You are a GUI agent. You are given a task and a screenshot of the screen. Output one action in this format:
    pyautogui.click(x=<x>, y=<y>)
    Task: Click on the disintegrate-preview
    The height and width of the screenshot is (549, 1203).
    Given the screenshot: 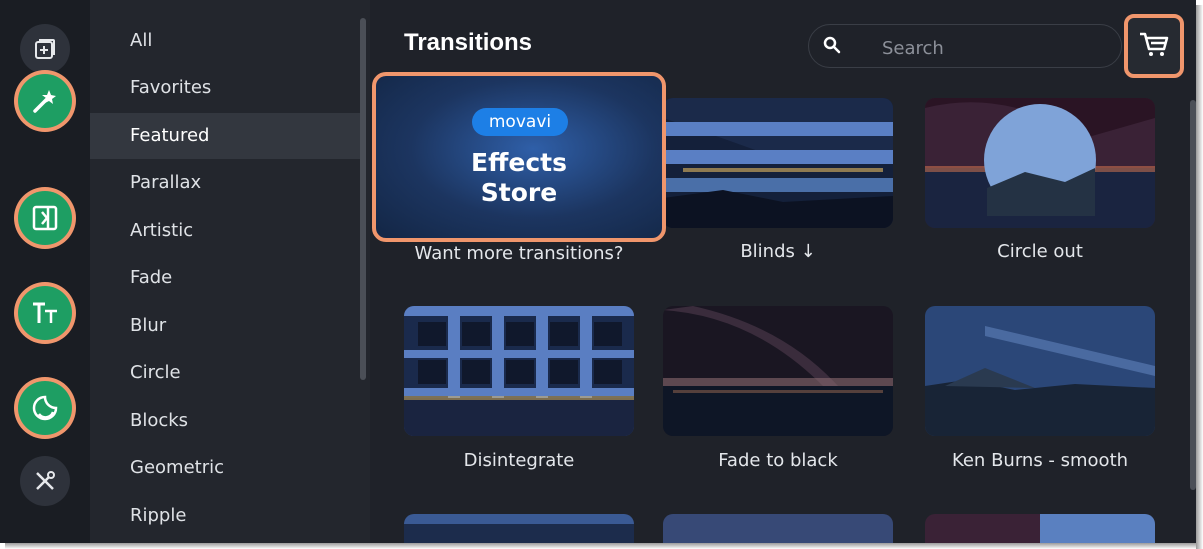 What is the action you would take?
    pyautogui.click(x=519, y=371)
    